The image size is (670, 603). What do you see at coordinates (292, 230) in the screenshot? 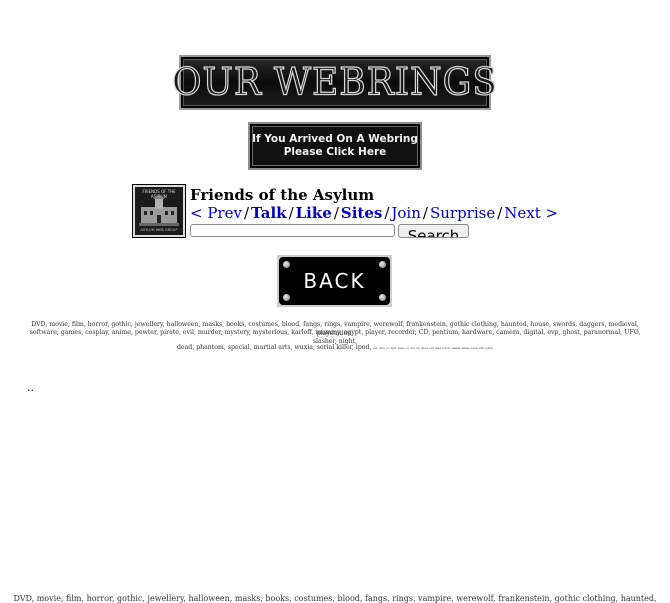
I see `ring-search-input` at bounding box center [292, 230].